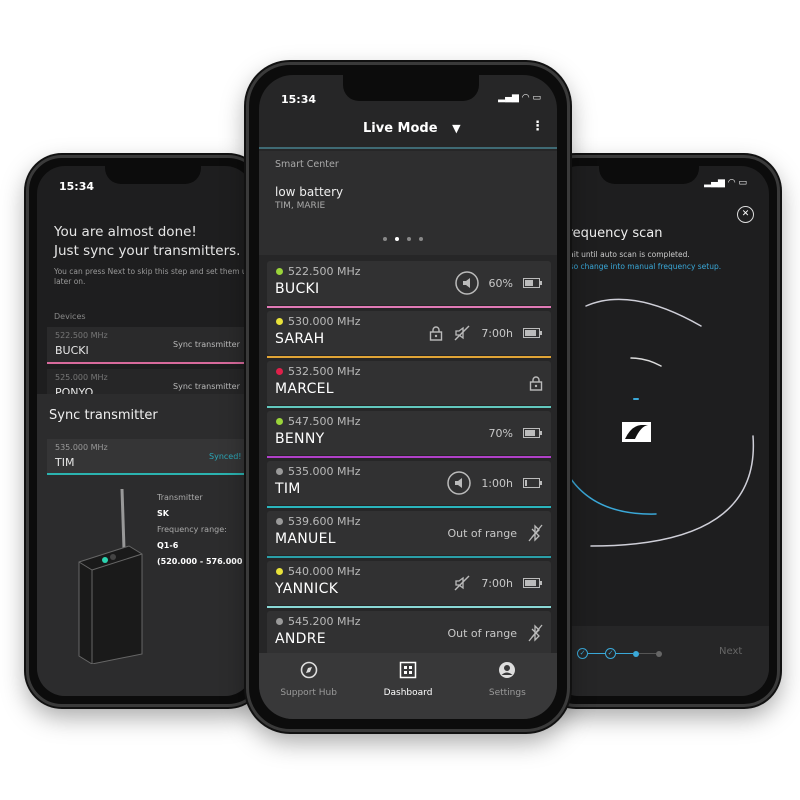  Describe the element at coordinates (613, 233) in the screenshot. I see `scan-title: frequency scan` at that location.